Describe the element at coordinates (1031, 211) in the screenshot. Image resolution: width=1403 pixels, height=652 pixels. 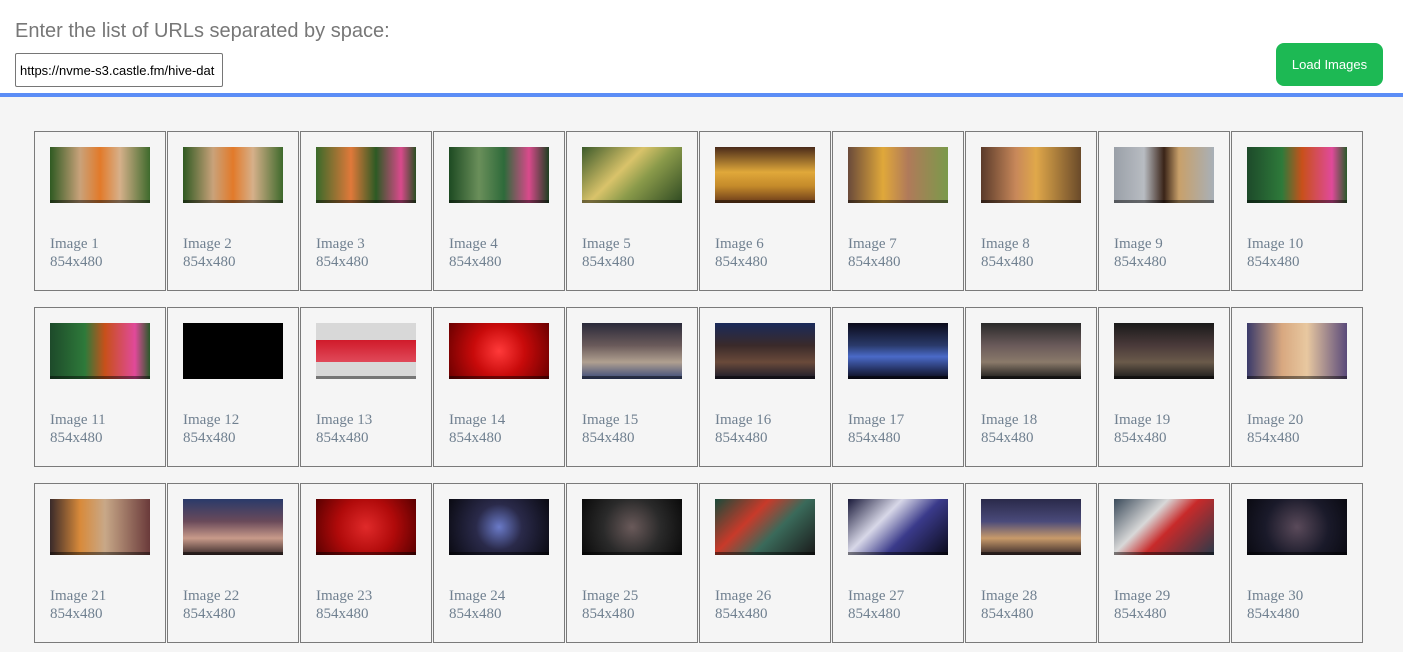
I see `image-card: Image 8 854x480` at that location.